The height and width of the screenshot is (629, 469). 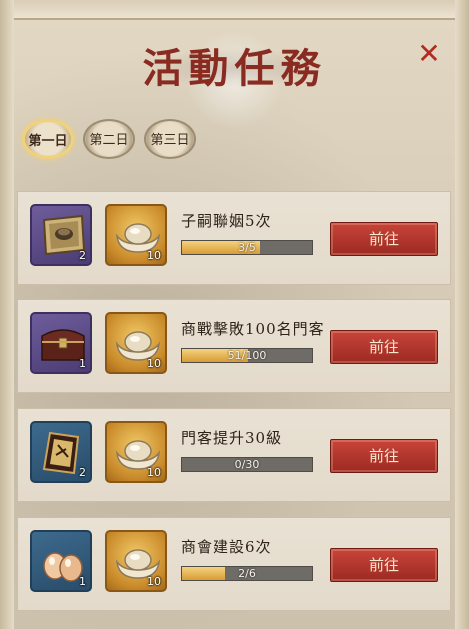 I want to click on close-icon: ✕, so click(x=429, y=53).